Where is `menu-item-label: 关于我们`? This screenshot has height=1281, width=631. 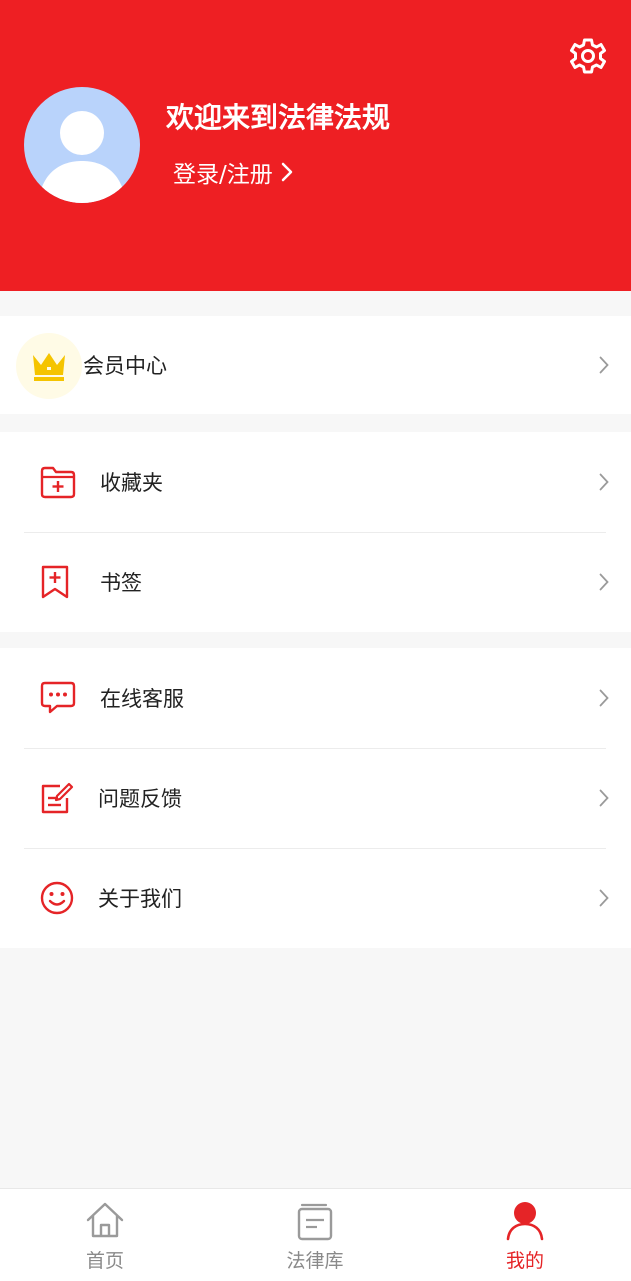 menu-item-label: 关于我们 is located at coordinates (140, 899).